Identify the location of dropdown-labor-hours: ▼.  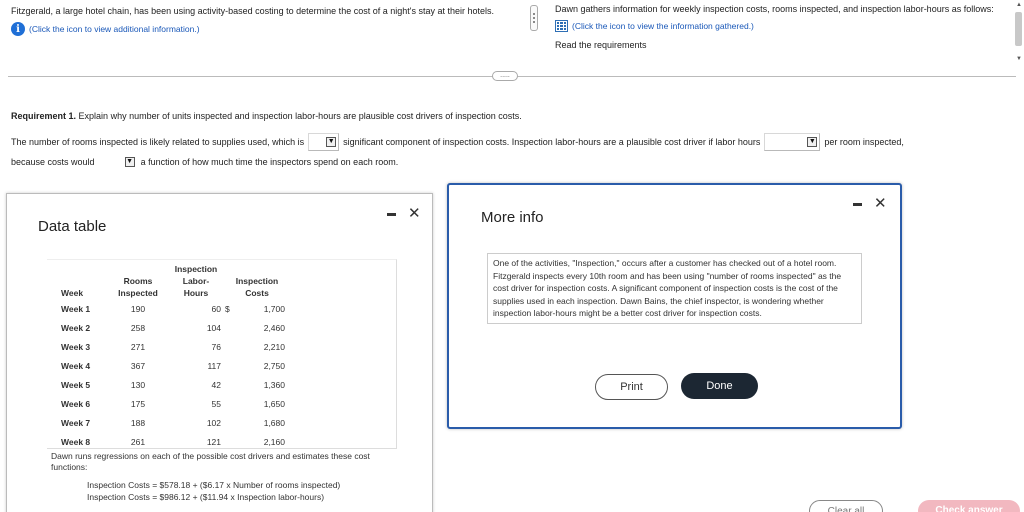
(792, 142).